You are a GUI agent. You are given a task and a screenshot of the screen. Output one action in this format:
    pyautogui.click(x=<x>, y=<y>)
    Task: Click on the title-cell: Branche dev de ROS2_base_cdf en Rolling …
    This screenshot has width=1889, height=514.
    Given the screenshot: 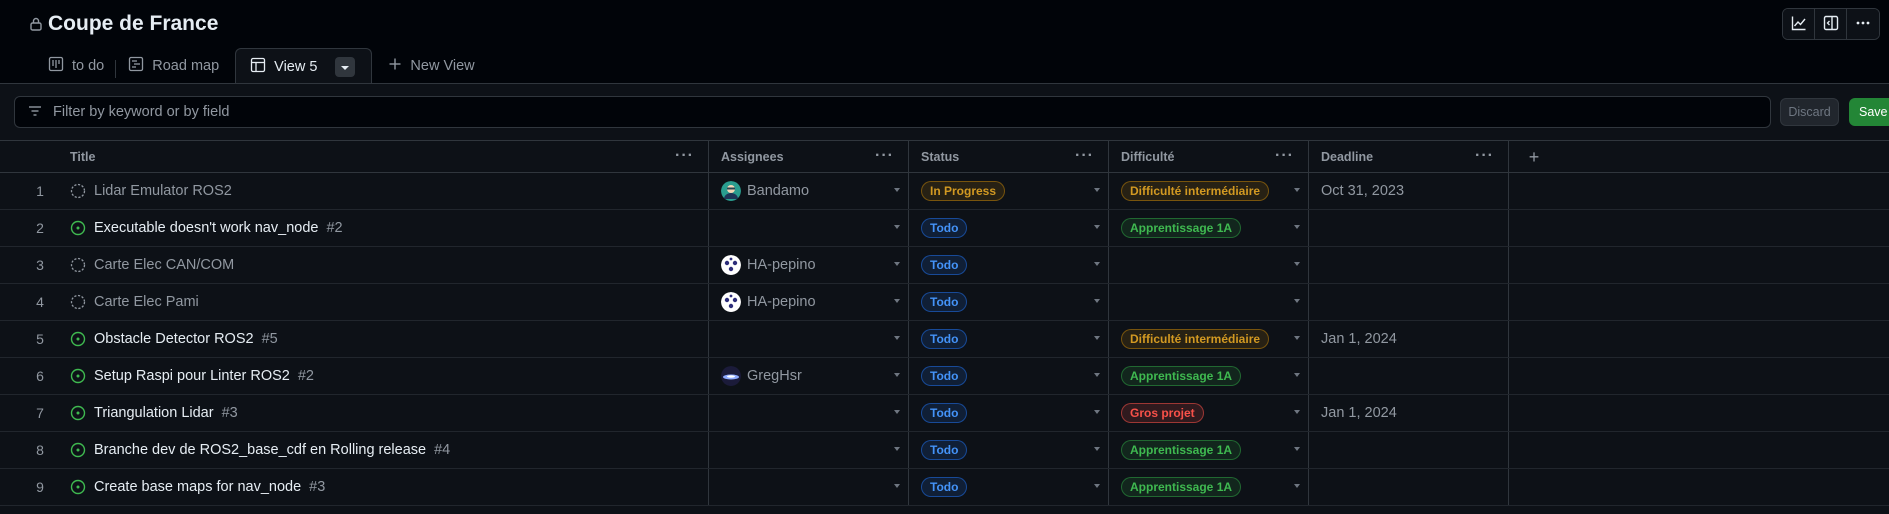 What is the action you would take?
    pyautogui.click(x=383, y=450)
    